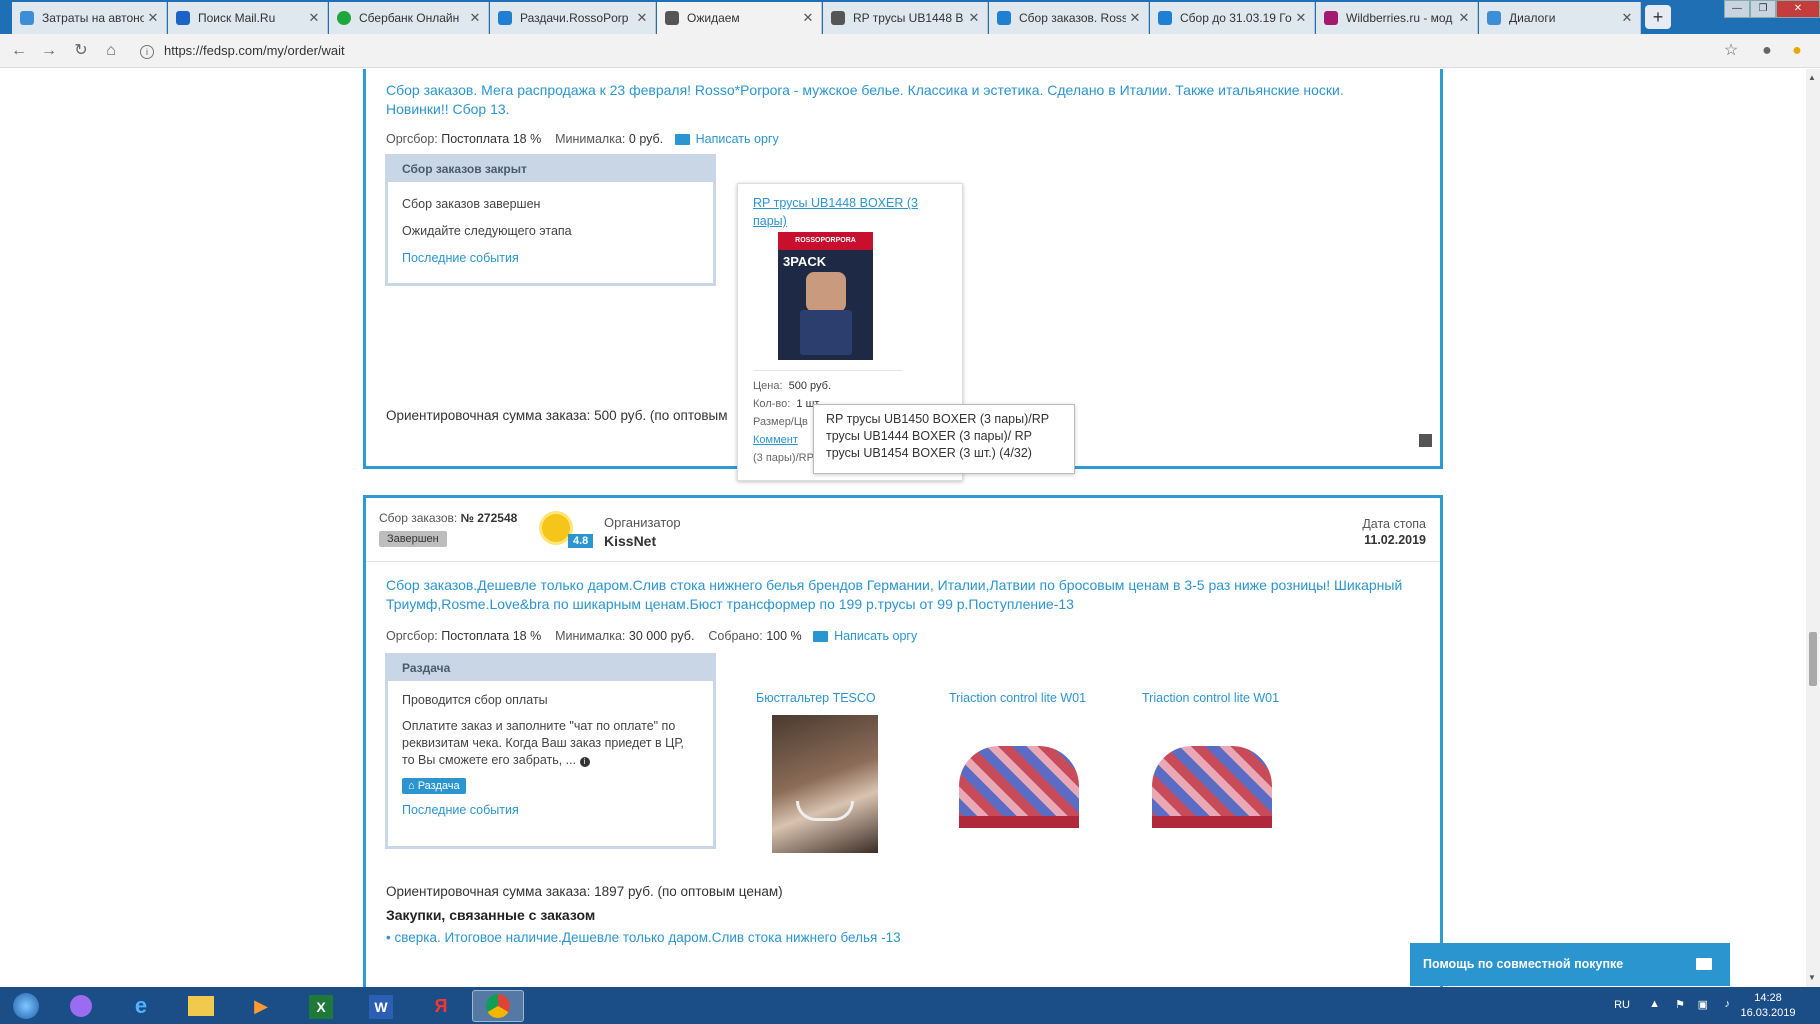  I want to click on scroll-up-icon: ▲, so click(1812, 77).